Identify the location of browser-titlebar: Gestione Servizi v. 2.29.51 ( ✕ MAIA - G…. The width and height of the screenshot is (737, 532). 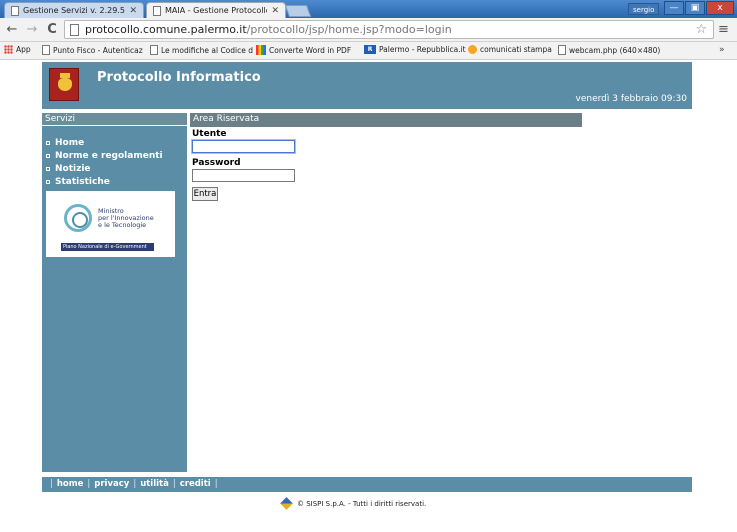
(368, 9).